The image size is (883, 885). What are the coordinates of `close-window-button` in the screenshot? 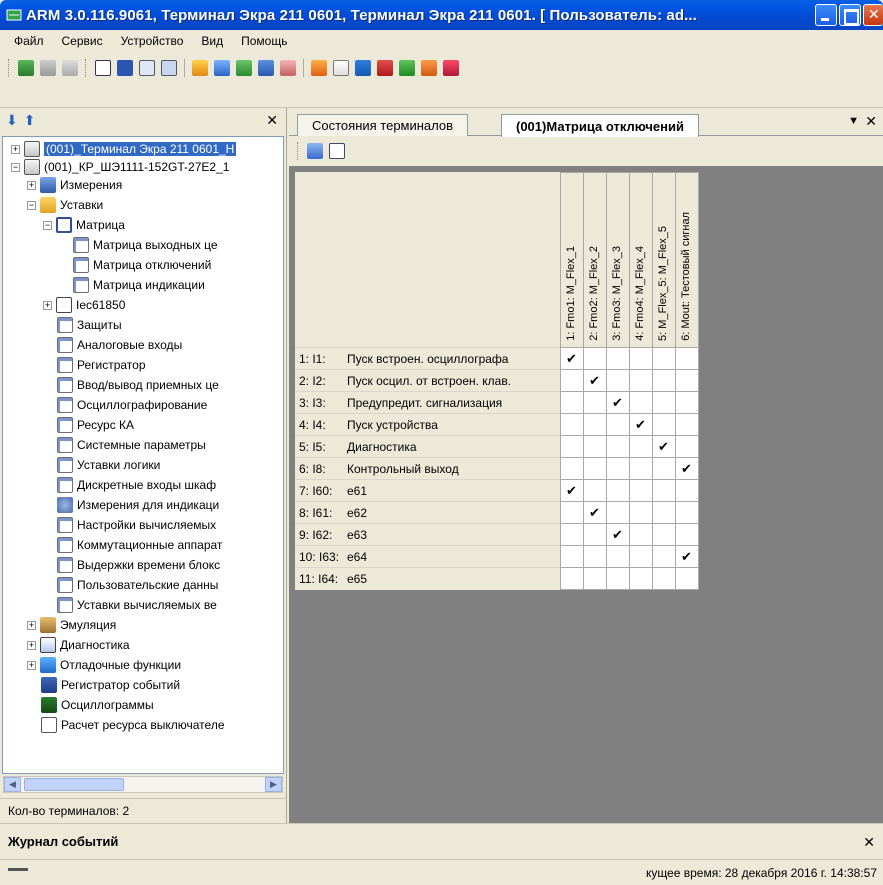 It's located at (873, 15).